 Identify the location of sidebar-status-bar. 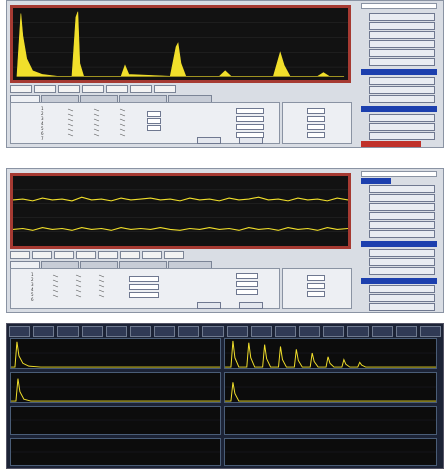
(391, 144).